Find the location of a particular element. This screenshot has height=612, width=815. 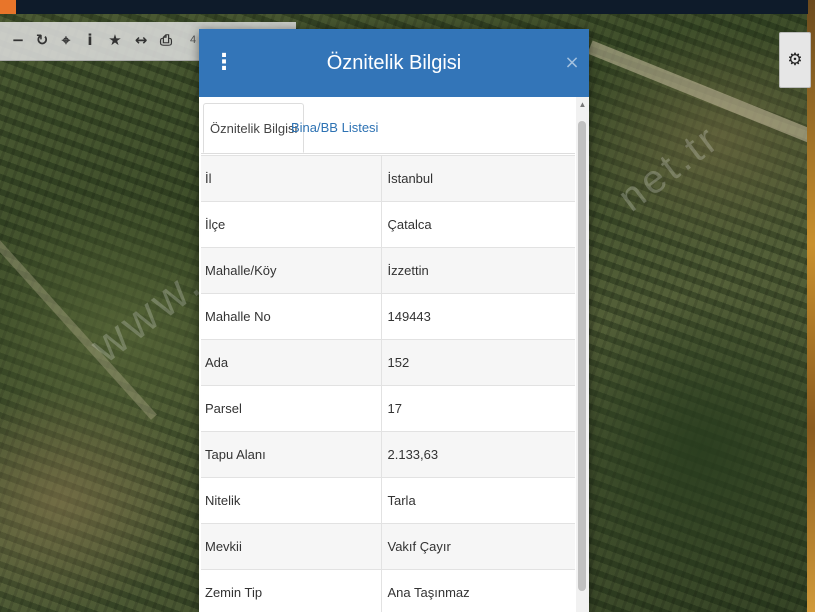

table-row: Parsel 17 is located at coordinates (388, 408).